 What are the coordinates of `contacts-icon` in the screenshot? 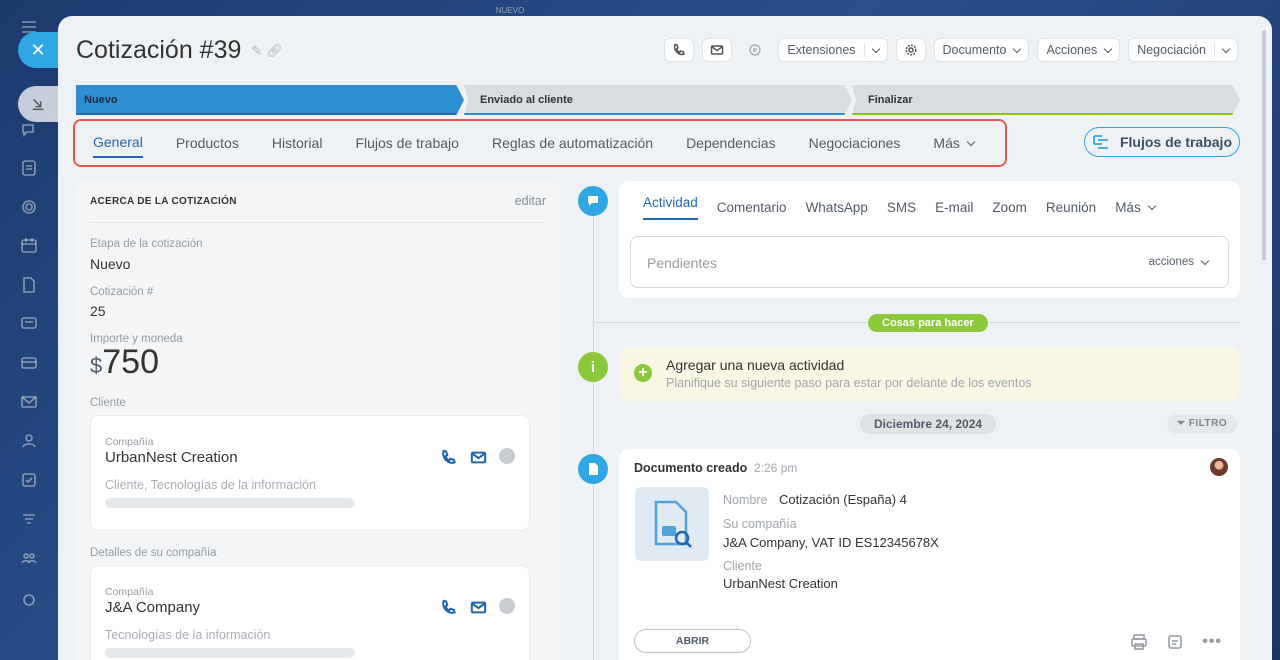 It's located at (29, 441).